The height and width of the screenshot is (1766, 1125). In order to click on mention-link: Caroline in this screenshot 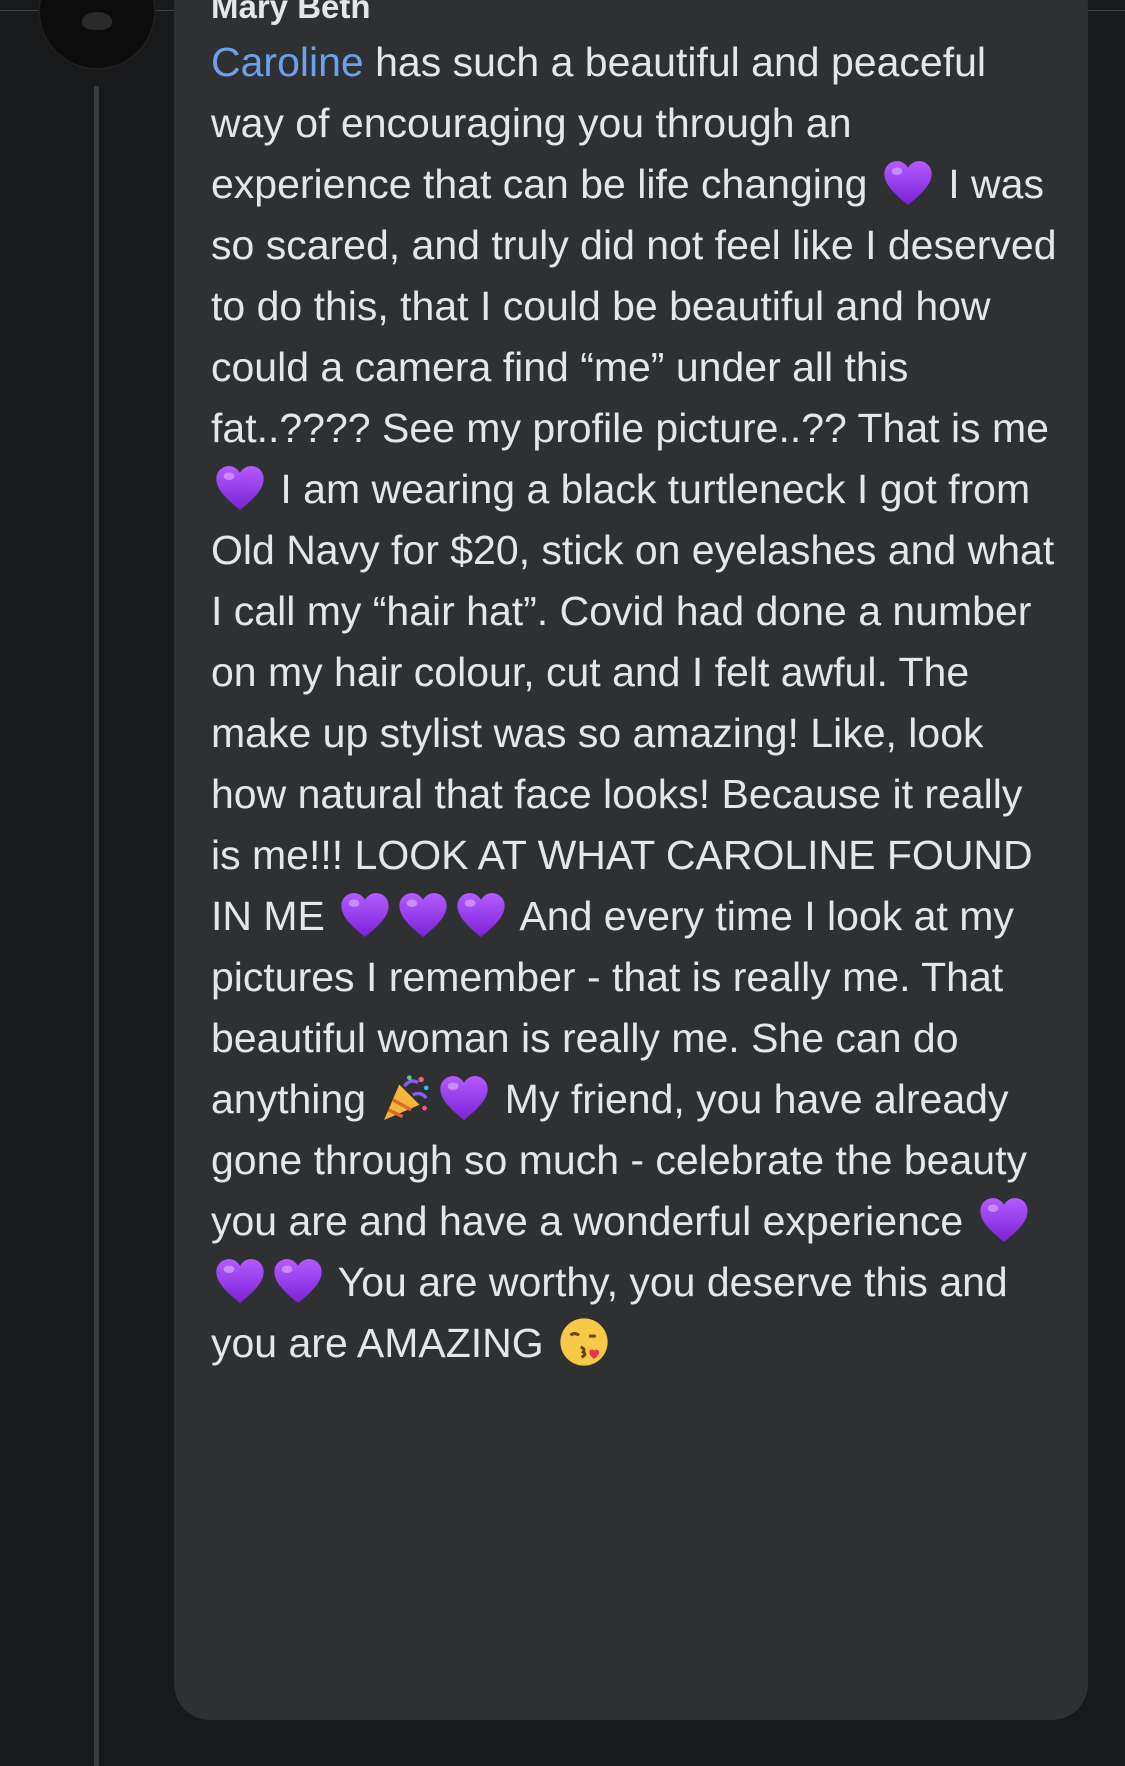, I will do `click(287, 62)`.